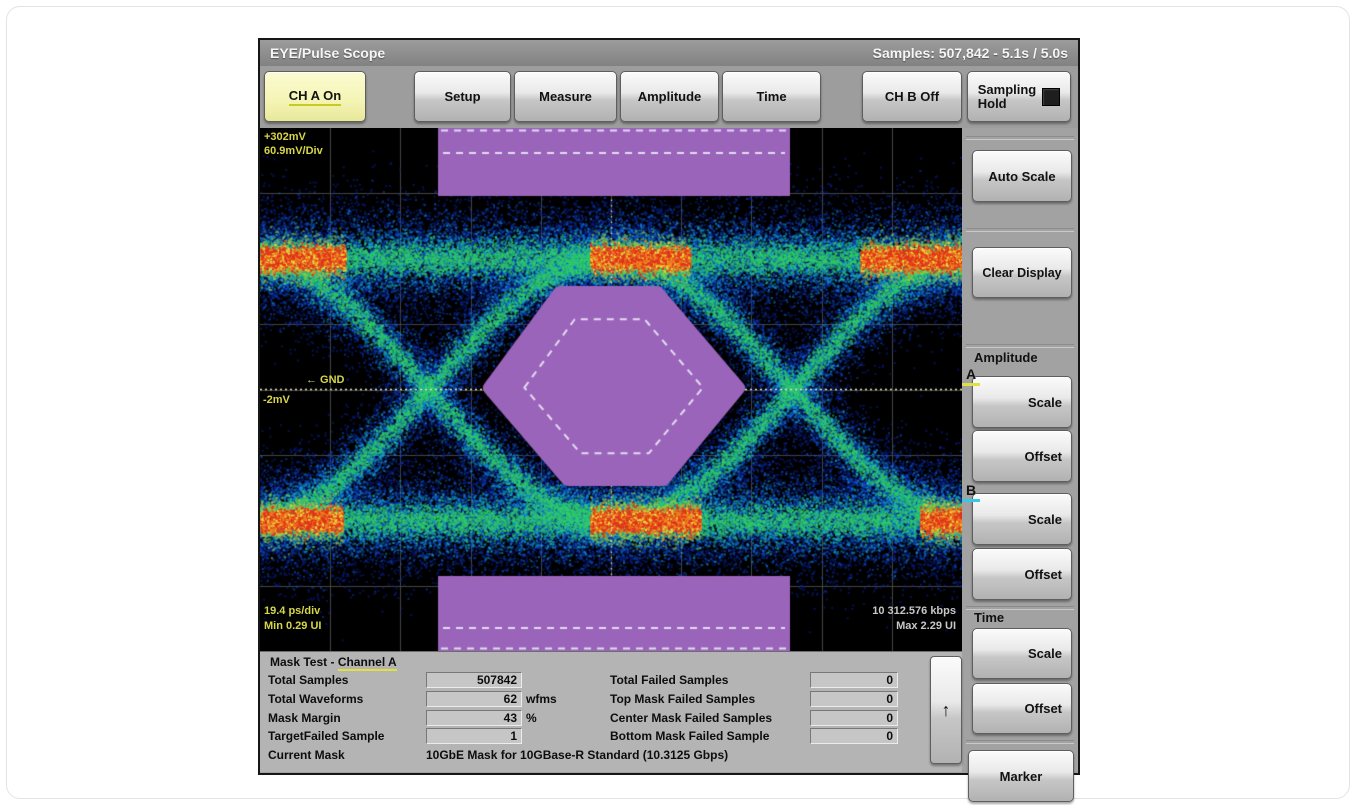 The height and width of the screenshot is (805, 1356). Describe the element at coordinates (325, 380) in the screenshot. I see `gnd-marker-label: ← GND` at that location.